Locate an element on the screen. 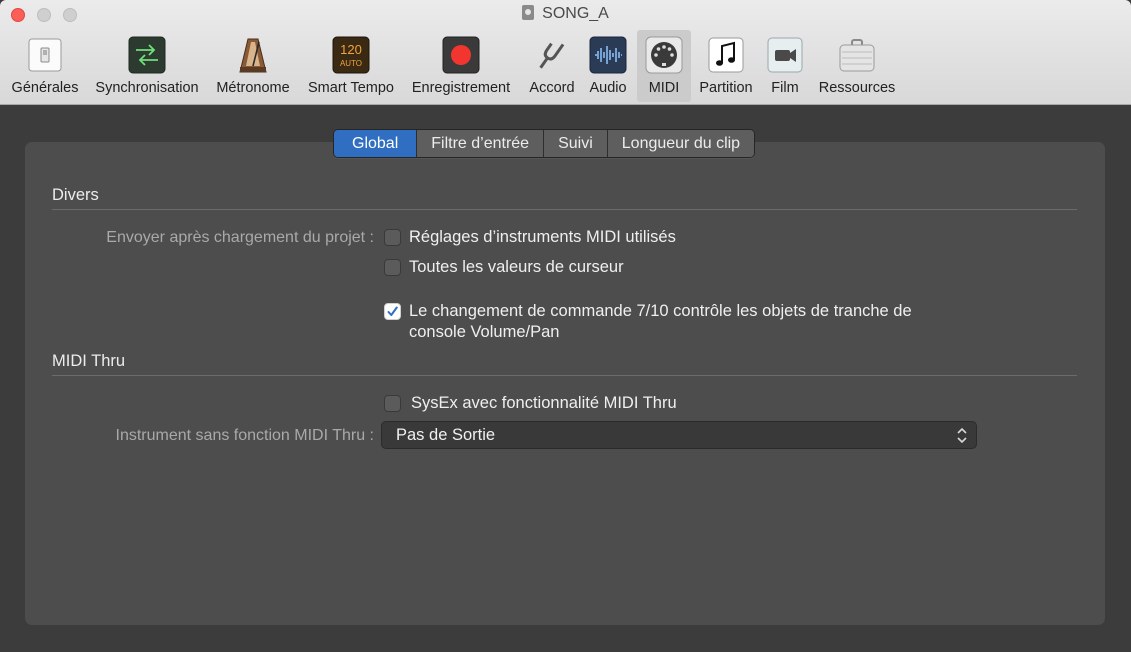  section-title-midi-thru: MIDI Thru is located at coordinates (89, 361).